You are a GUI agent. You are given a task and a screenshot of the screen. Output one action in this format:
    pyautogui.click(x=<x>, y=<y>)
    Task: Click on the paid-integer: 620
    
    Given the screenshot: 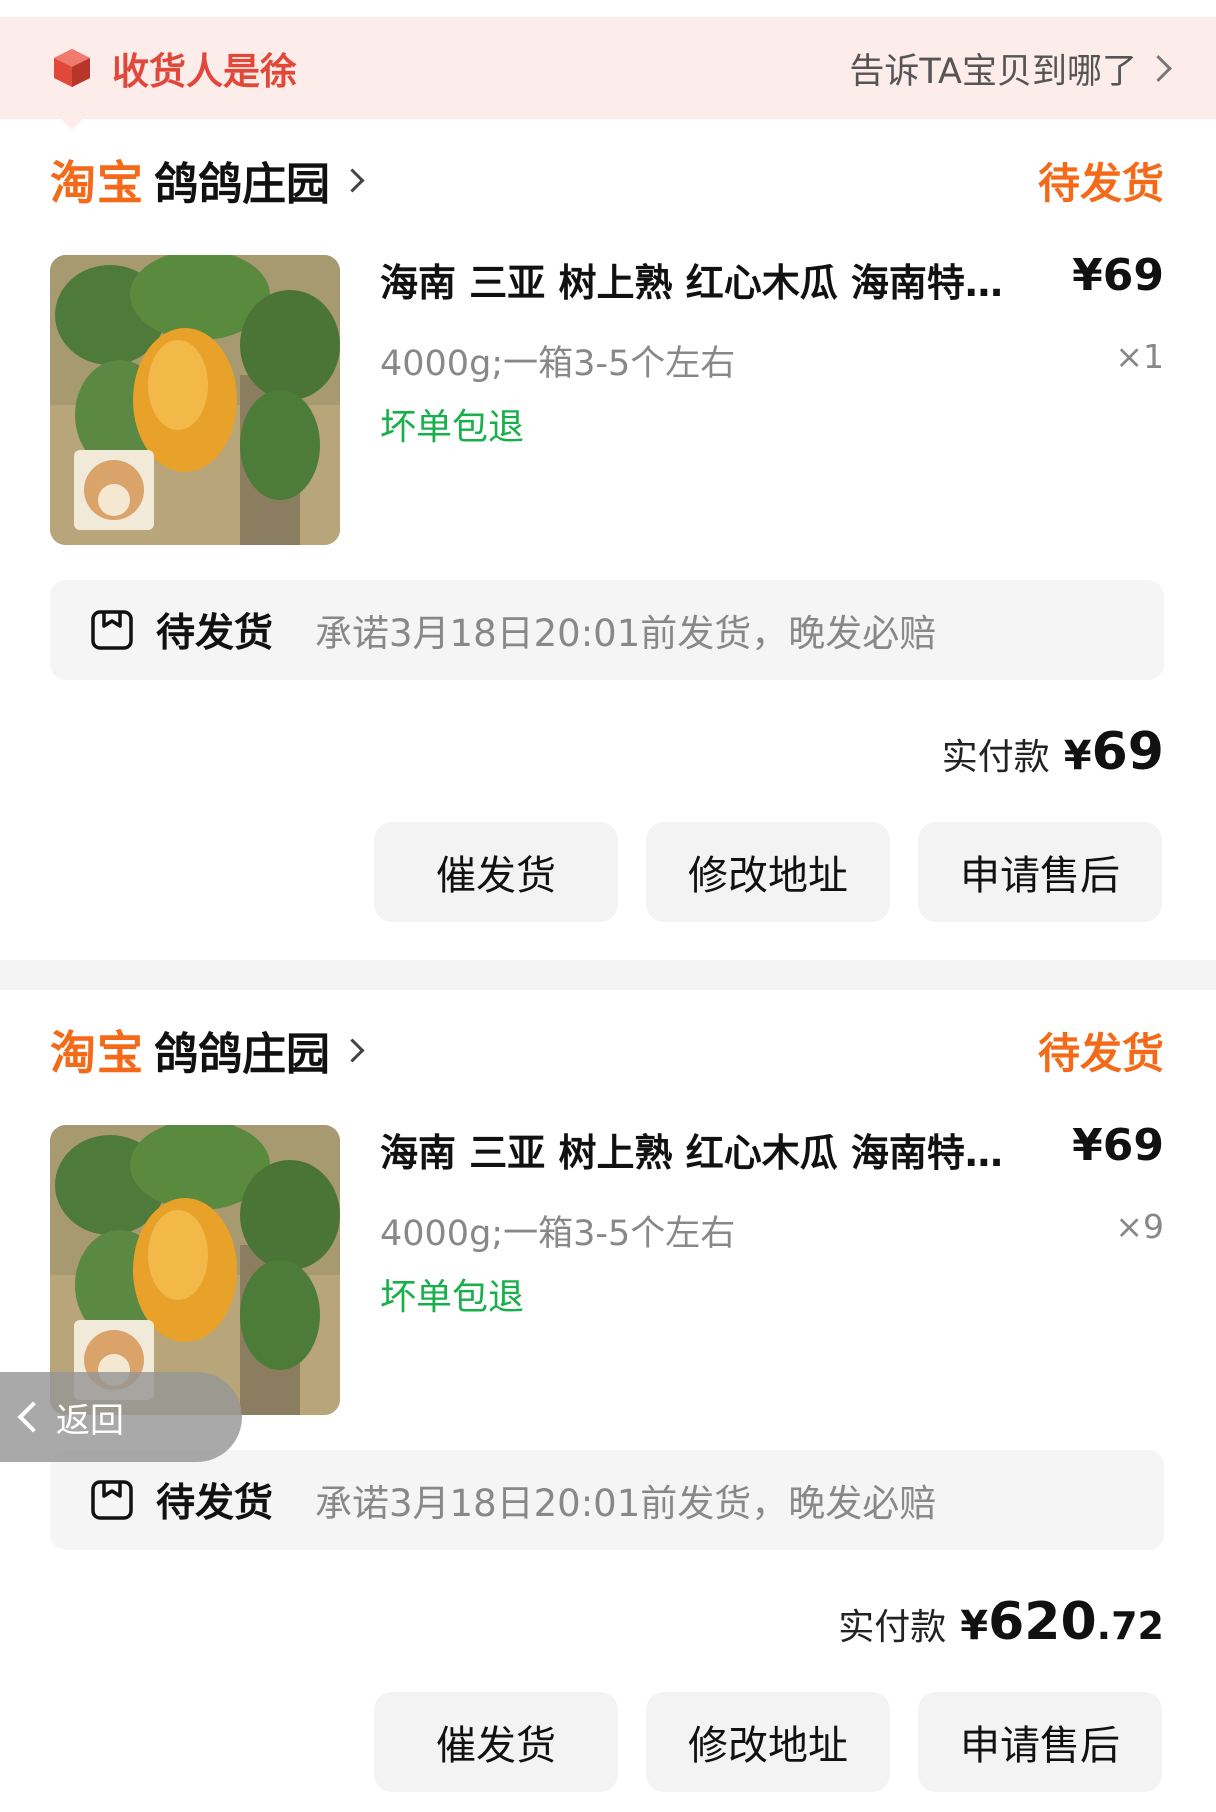 What is the action you would take?
    pyautogui.click(x=1042, y=1622)
    